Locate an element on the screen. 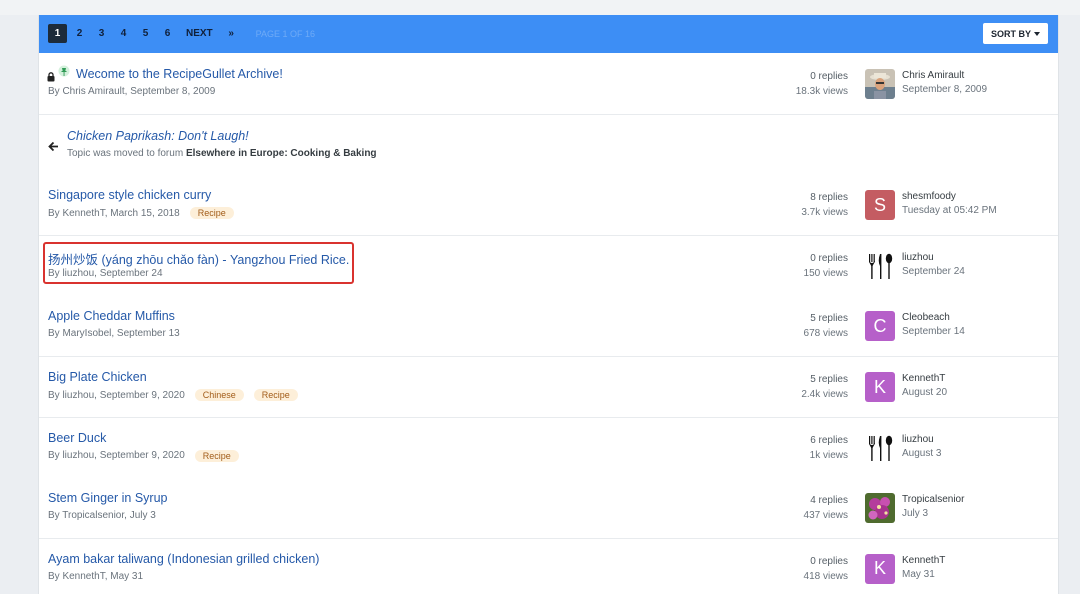 The image size is (1080, 594). last-poster-name: shesmfoody is located at coordinates (949, 197).